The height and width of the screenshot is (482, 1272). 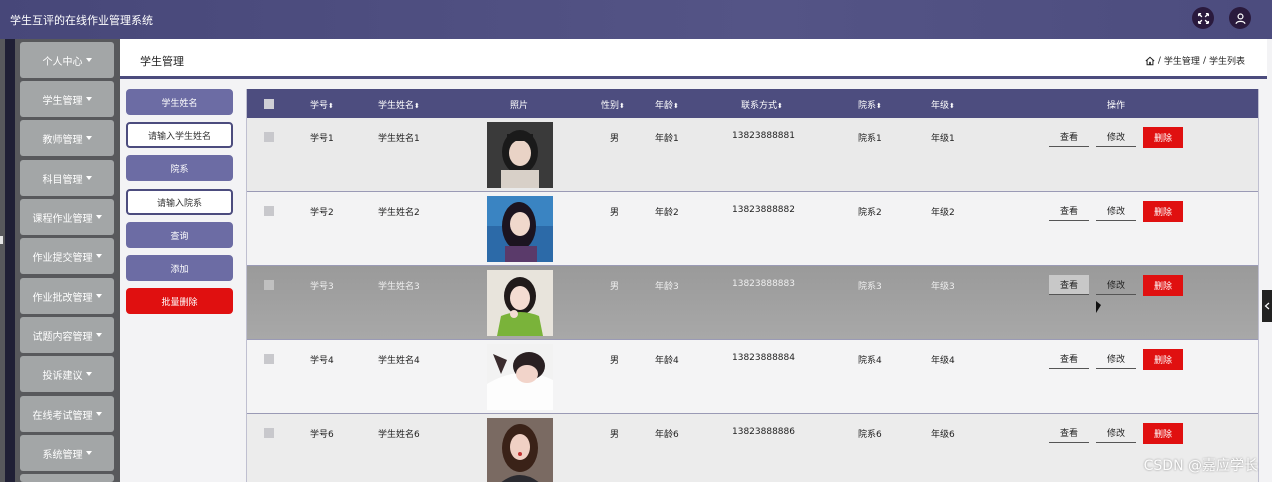 I want to click on cell-id: 学号6, so click(x=322, y=435).